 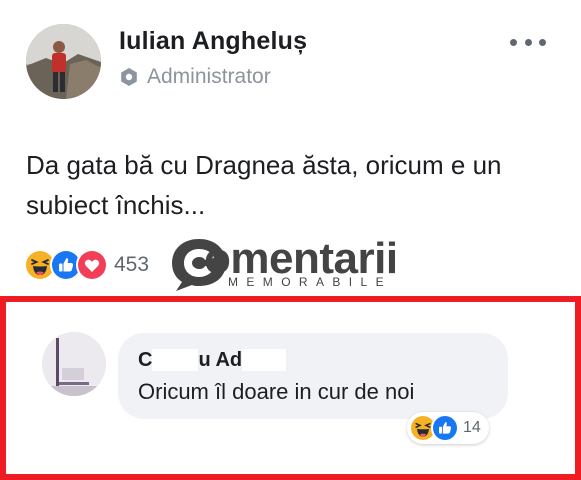 What do you see at coordinates (145, 359) in the screenshot?
I see `commenter-name-start: C` at bounding box center [145, 359].